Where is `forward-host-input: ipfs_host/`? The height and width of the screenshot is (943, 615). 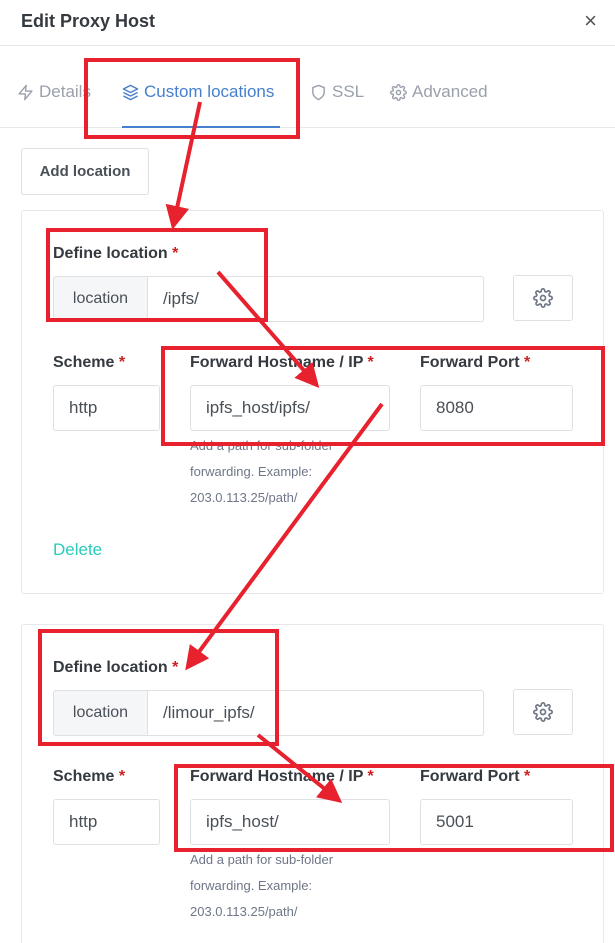 forward-host-input: ipfs_host/ is located at coordinates (290, 822).